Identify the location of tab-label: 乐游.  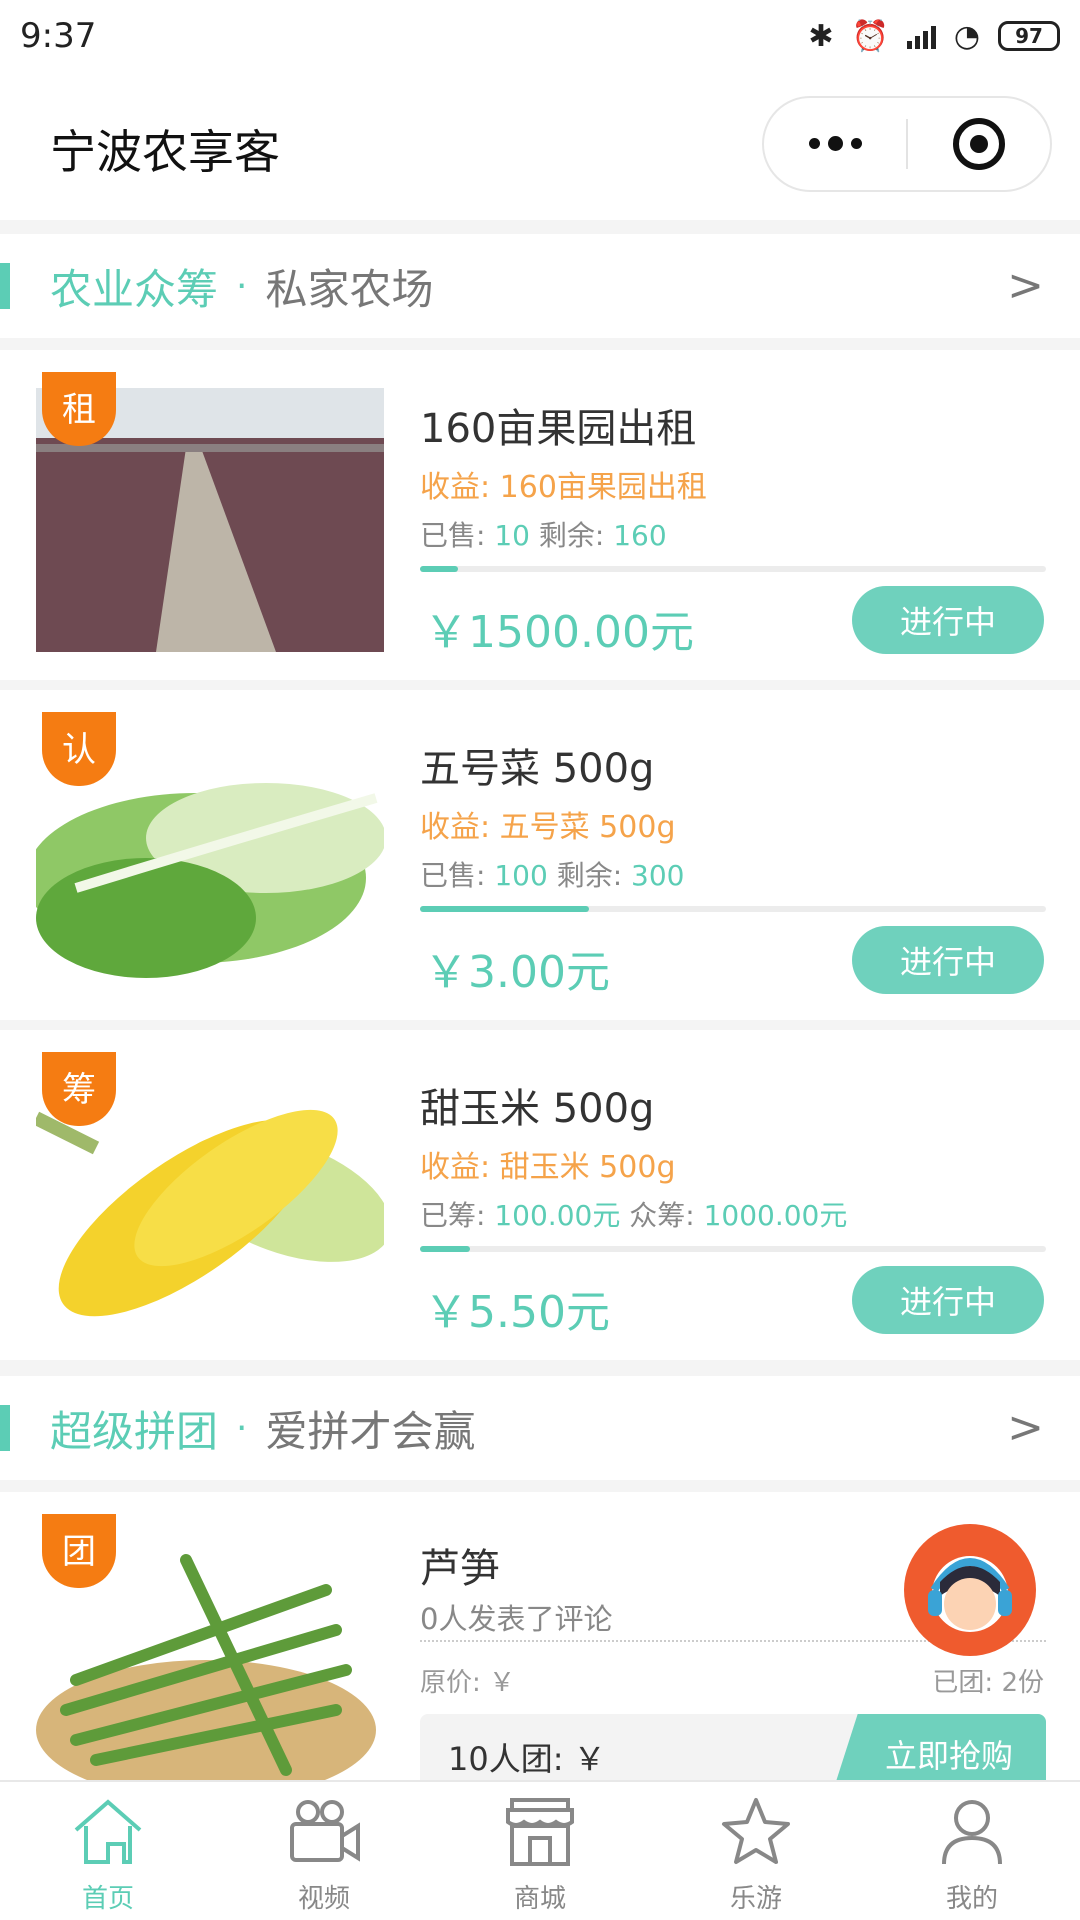
(755, 1899).